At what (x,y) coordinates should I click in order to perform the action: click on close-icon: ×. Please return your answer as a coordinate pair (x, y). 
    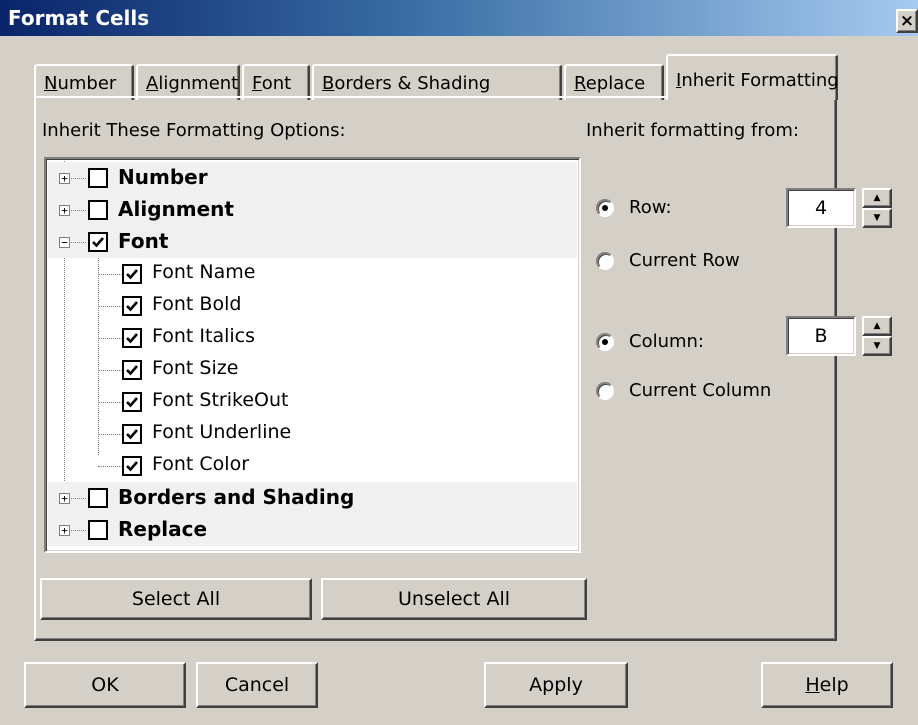
    Looking at the image, I should click on (907, 20).